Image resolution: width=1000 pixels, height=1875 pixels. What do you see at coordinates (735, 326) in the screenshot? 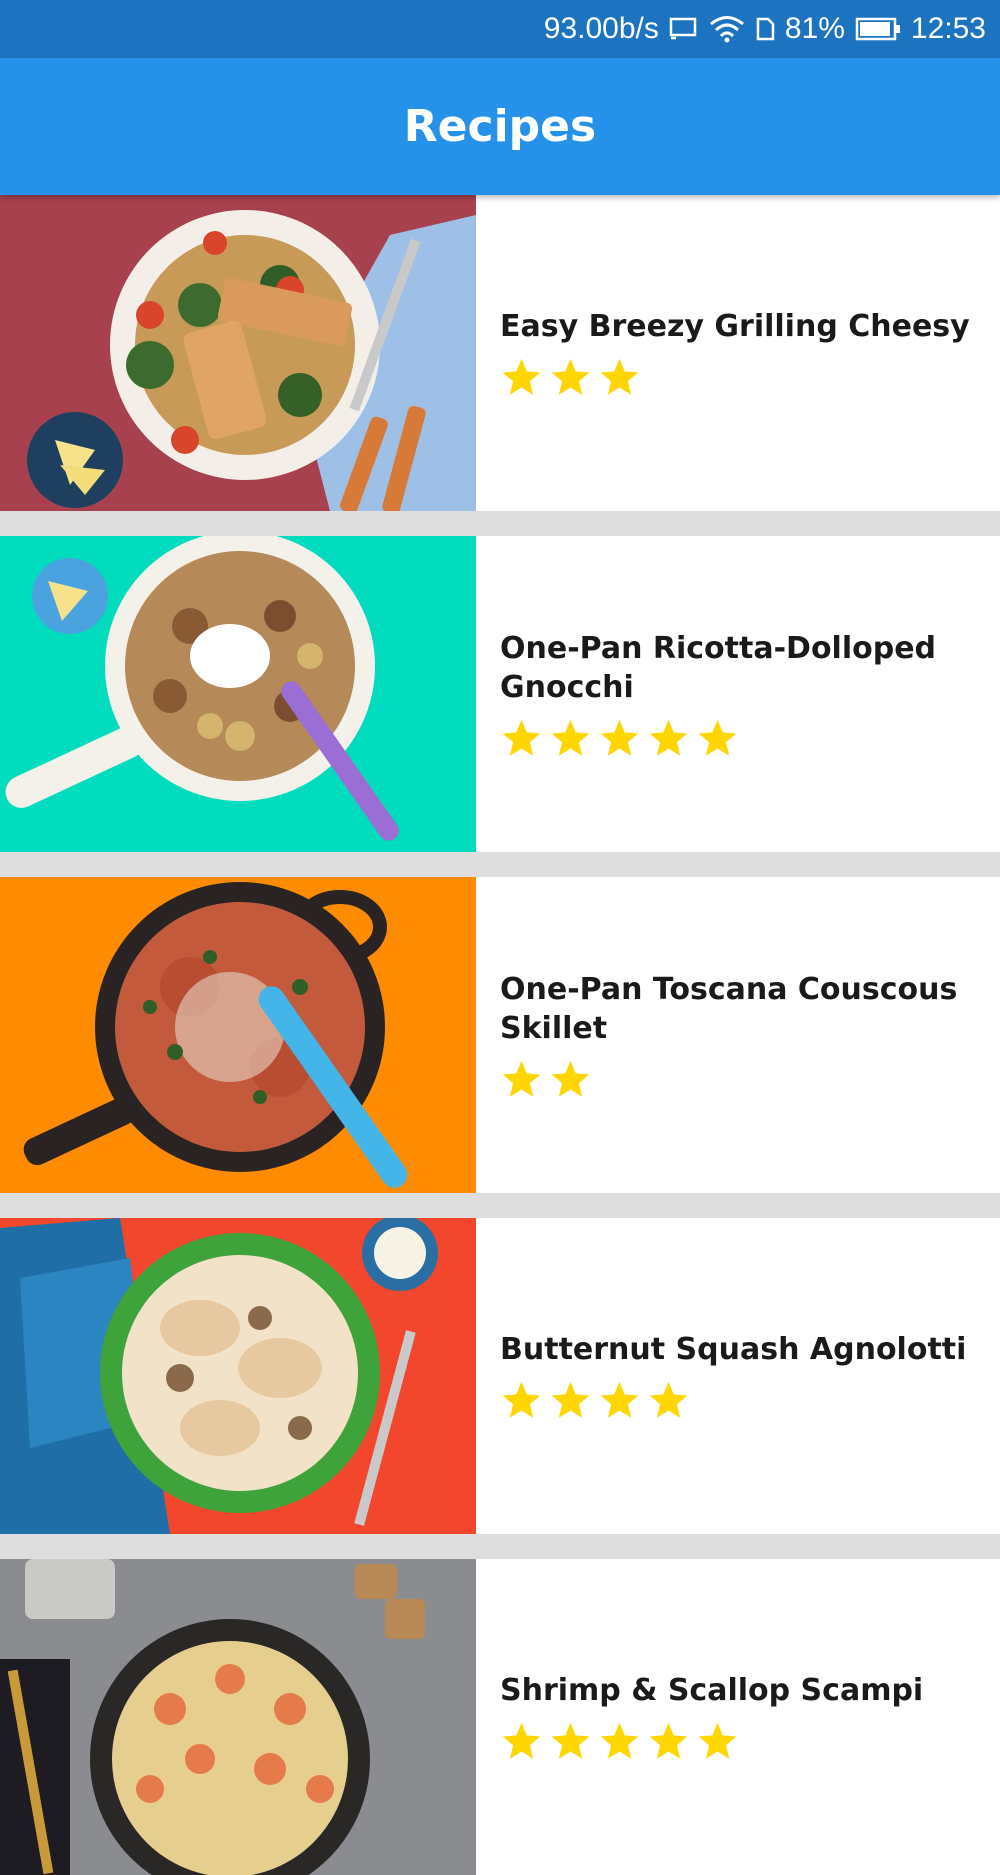
I see `recipe-name: Easy Breezy Grilling Cheesy` at bounding box center [735, 326].